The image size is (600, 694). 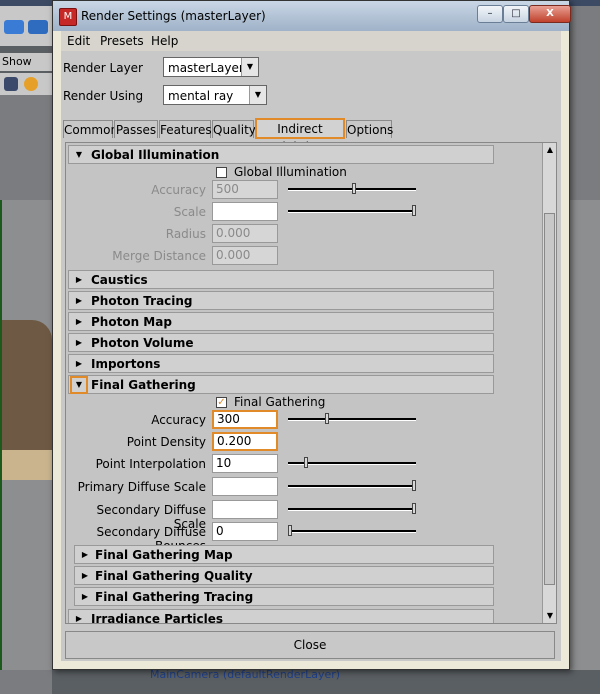 What do you see at coordinates (136, 129) in the screenshot?
I see `tab-passes: Passes` at bounding box center [136, 129].